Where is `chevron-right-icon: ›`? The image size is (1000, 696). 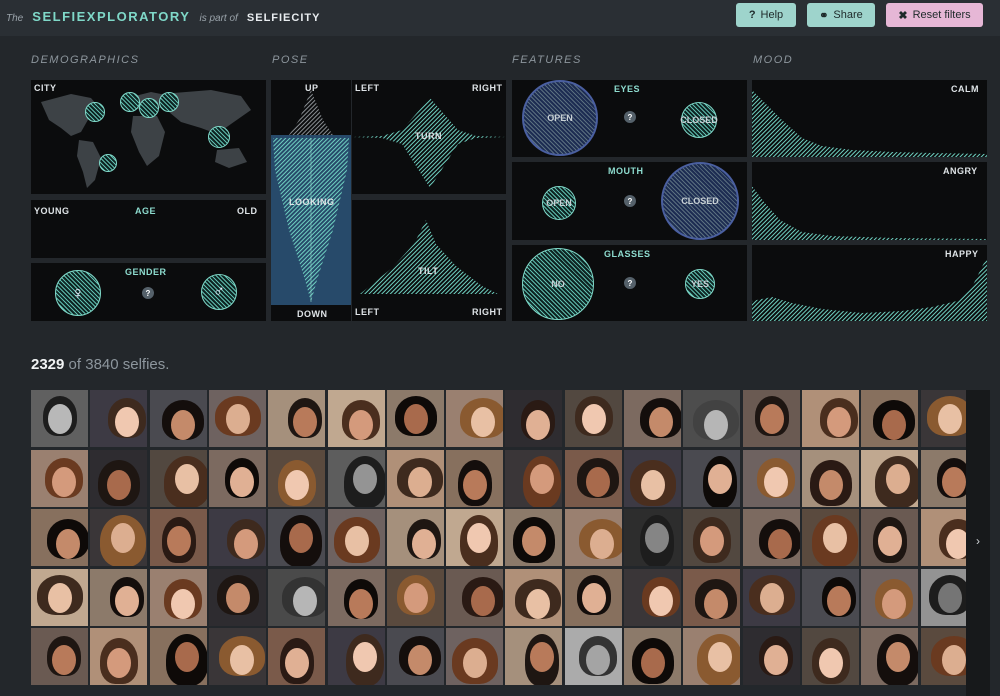
chevron-right-icon: › is located at coordinates (978, 541).